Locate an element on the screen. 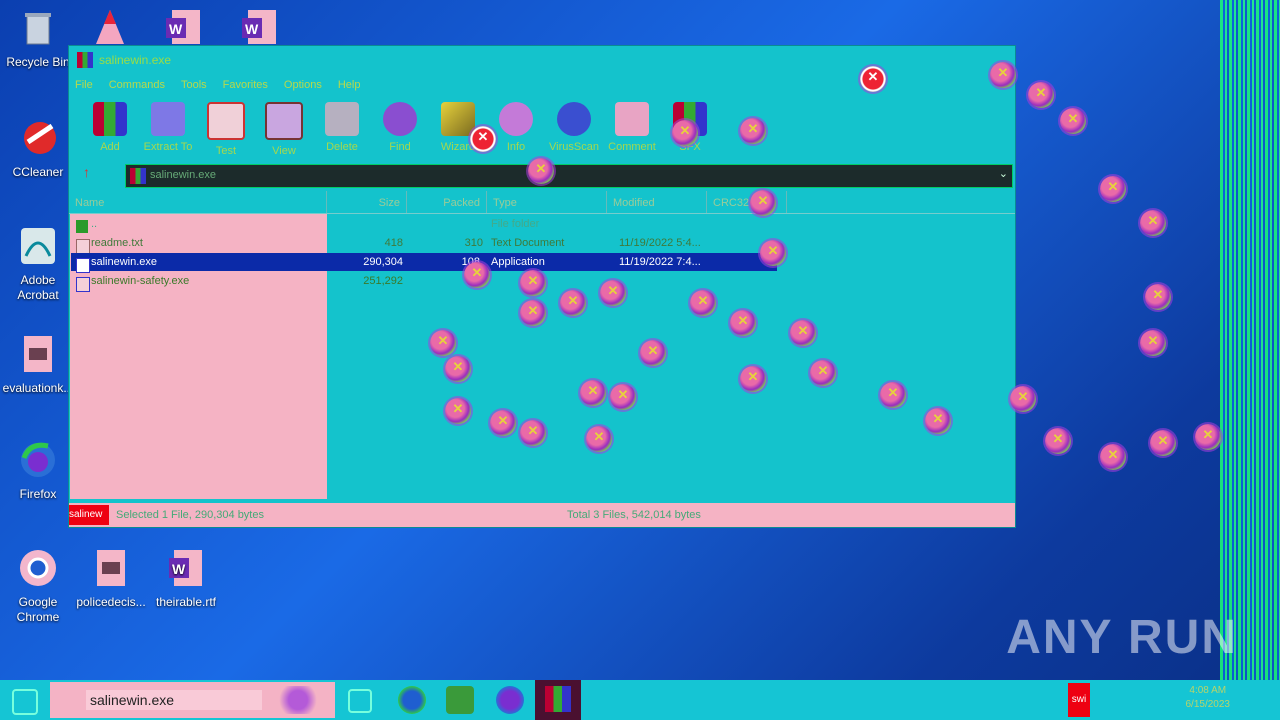 Image resolution: width=1280 pixels, height=720 pixels. search-box is located at coordinates (192, 700).